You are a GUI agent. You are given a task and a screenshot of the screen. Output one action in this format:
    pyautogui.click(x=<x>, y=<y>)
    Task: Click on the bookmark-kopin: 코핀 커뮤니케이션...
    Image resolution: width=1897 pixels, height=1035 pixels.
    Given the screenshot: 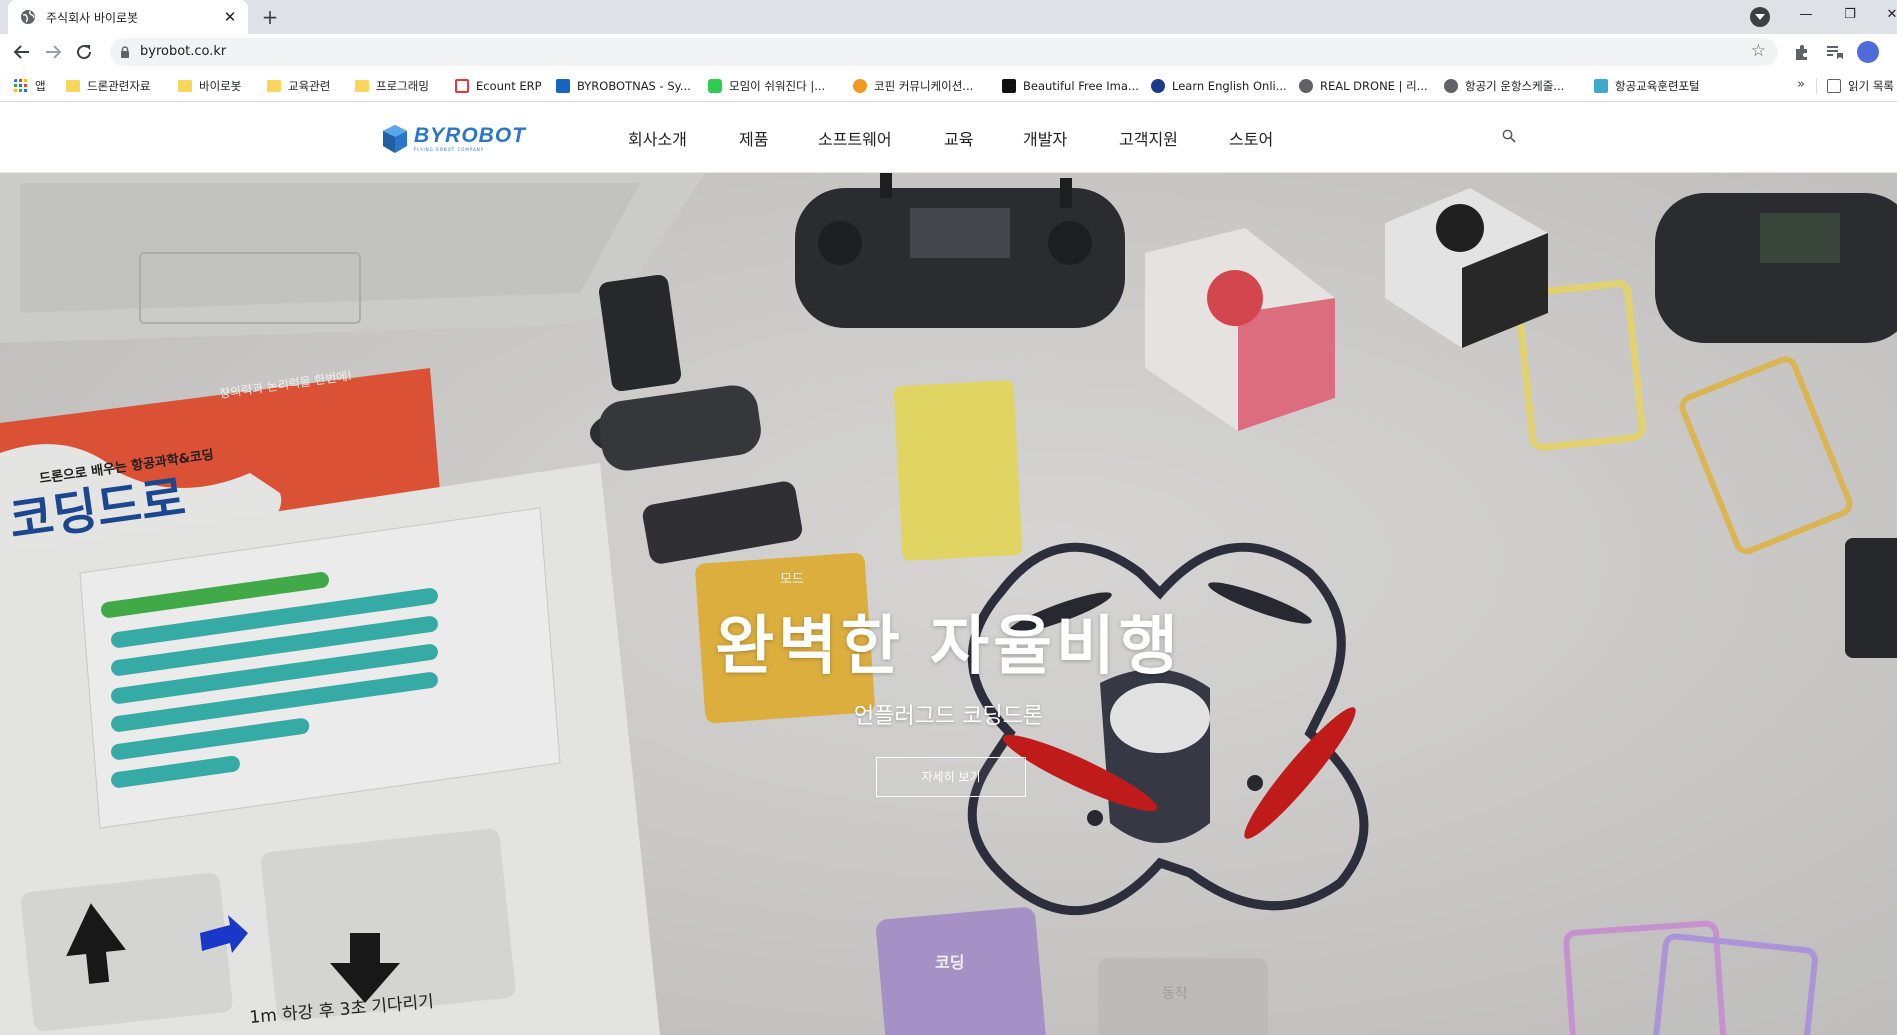 What is the action you would take?
    pyautogui.click(x=913, y=86)
    